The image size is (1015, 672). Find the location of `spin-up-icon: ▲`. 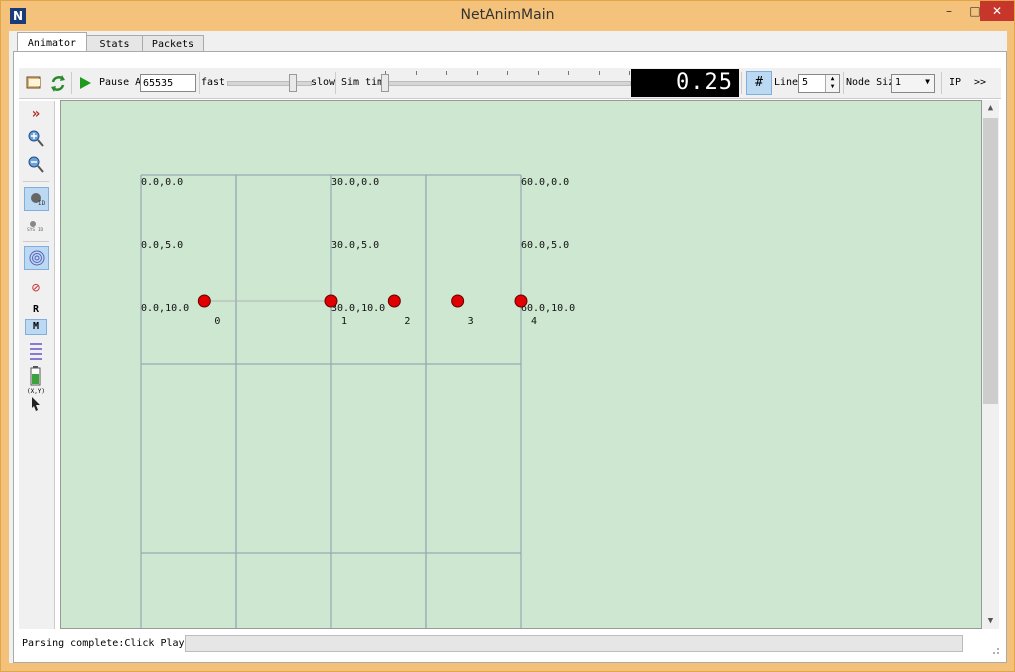

spin-up-icon: ▲ is located at coordinates (833, 78).